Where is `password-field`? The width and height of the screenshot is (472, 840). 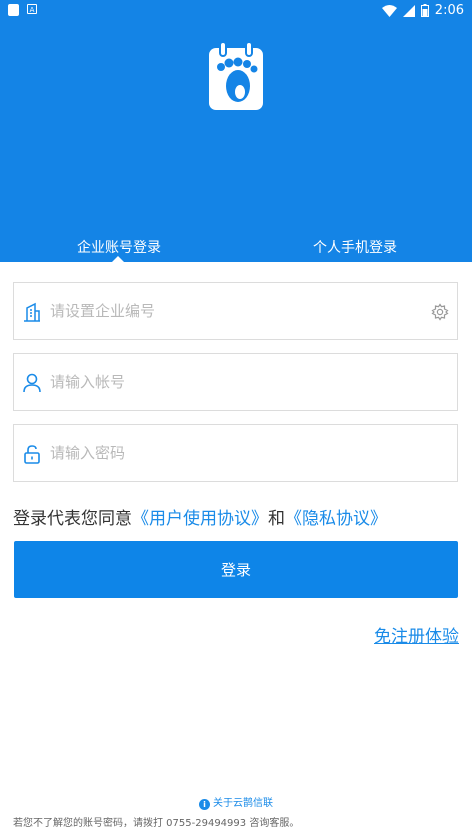 password-field is located at coordinates (235, 453).